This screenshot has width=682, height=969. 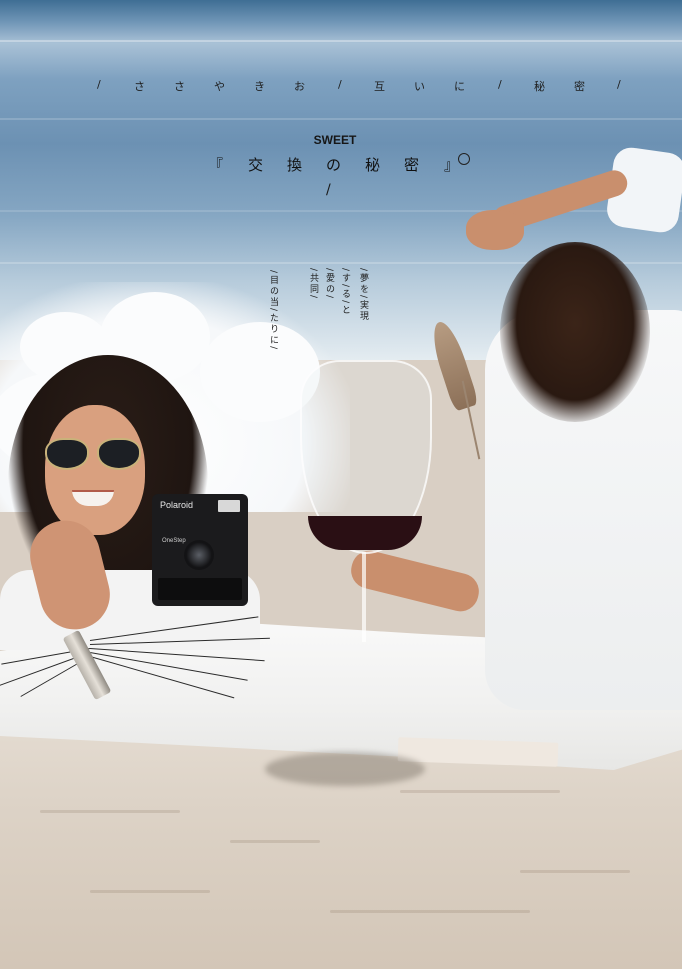 What do you see at coordinates (345, 769) in the screenshot?
I see `glass-shadow` at bounding box center [345, 769].